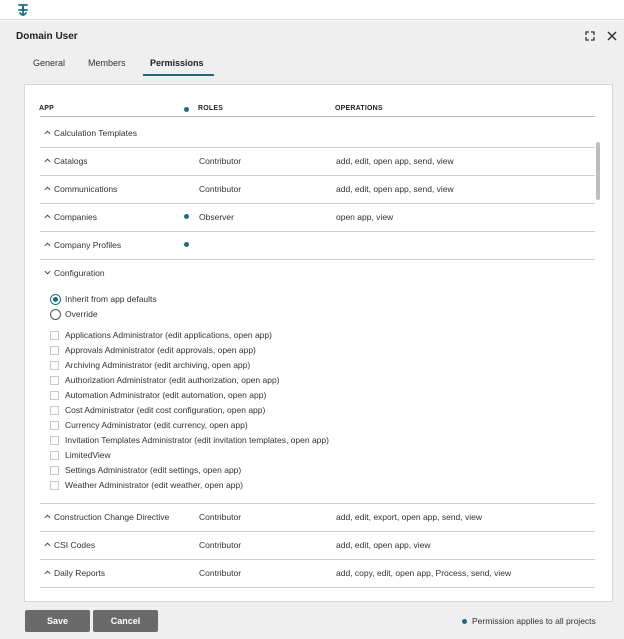 This screenshot has height=639, width=624. Describe the element at coordinates (79, 273) in the screenshot. I see `row-app-name: Configuration` at that location.